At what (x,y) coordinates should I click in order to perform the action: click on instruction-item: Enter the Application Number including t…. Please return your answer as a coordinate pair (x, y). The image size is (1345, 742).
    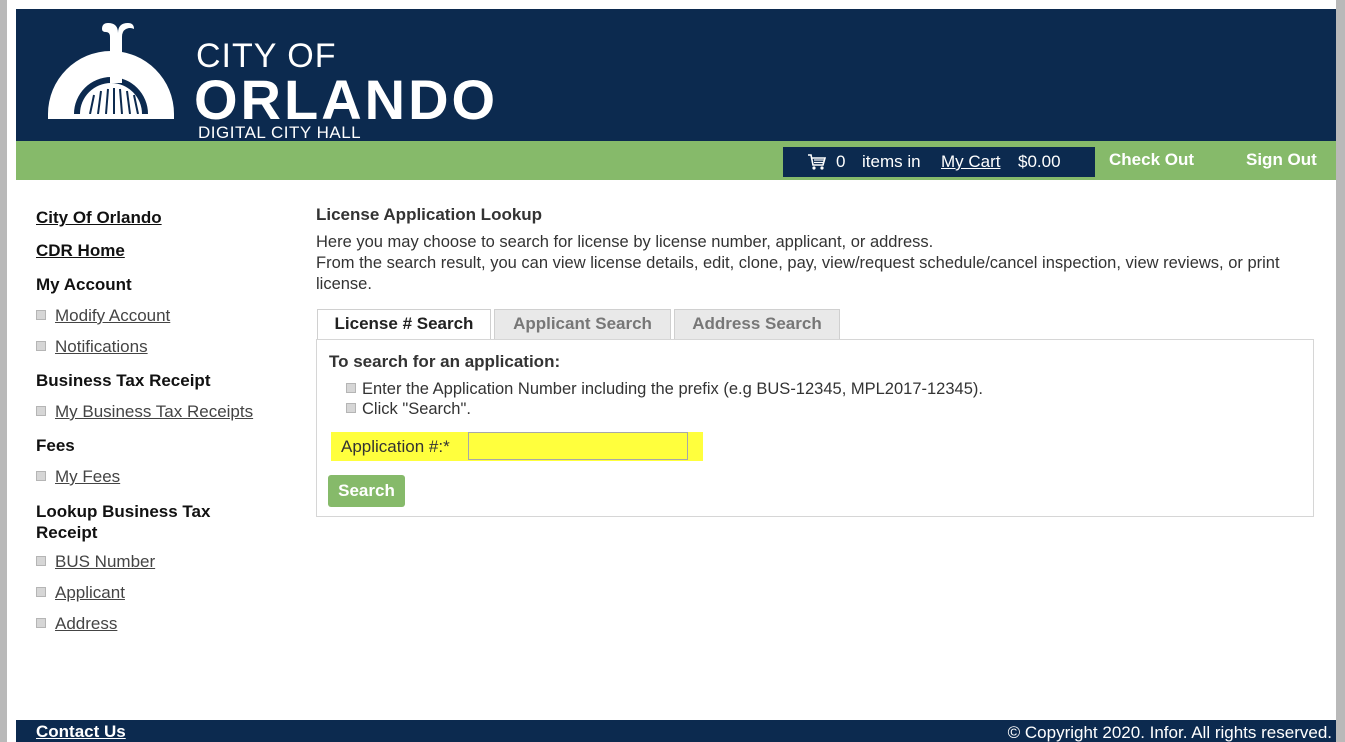
    Looking at the image, I should click on (664, 389).